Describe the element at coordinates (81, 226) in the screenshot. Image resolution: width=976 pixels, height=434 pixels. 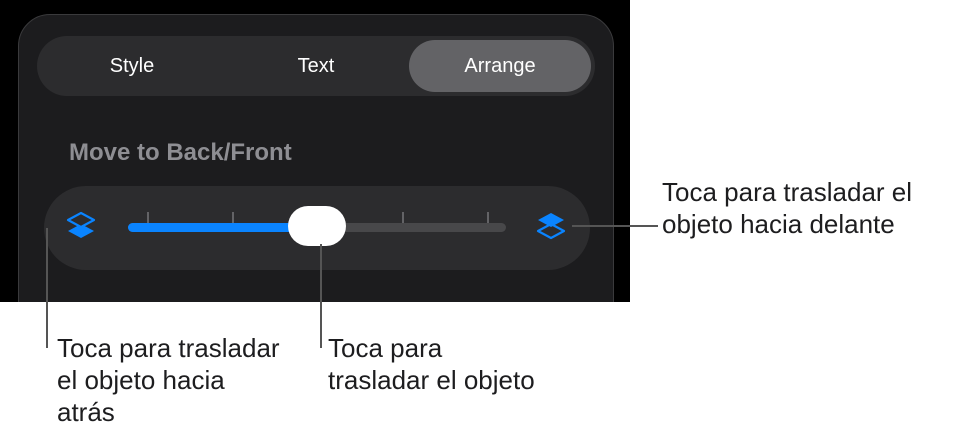
I see `layers-back-icon` at that location.